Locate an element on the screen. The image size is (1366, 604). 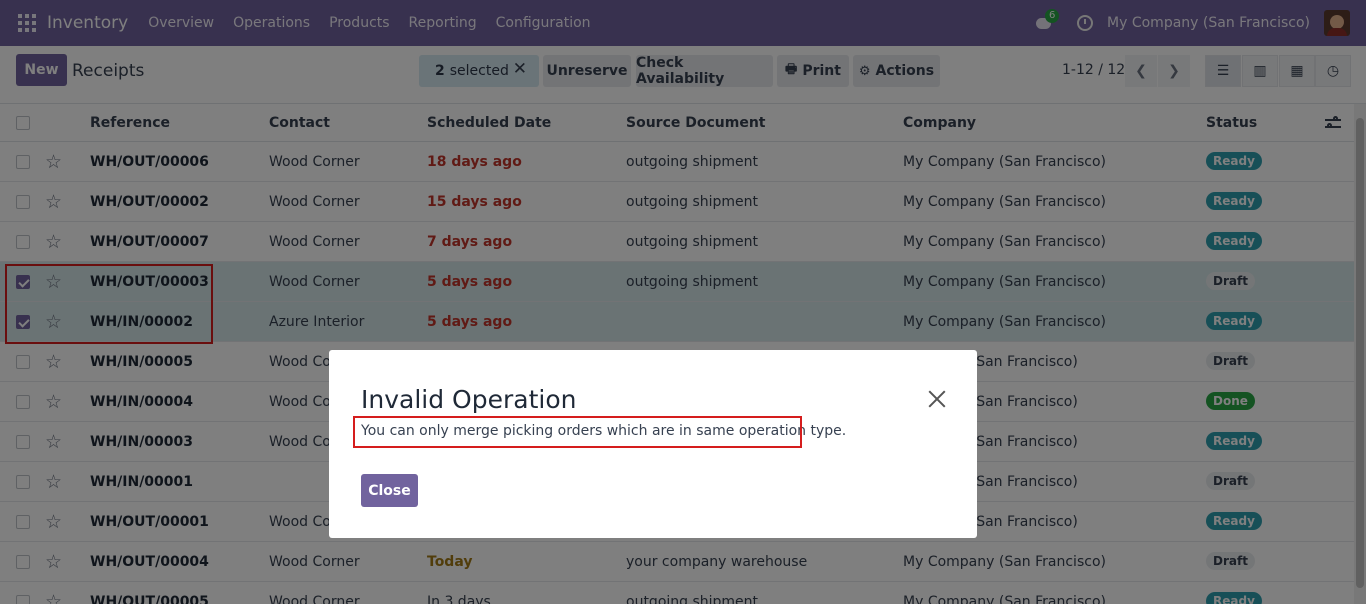
close-icon is located at coordinates (937, 399).